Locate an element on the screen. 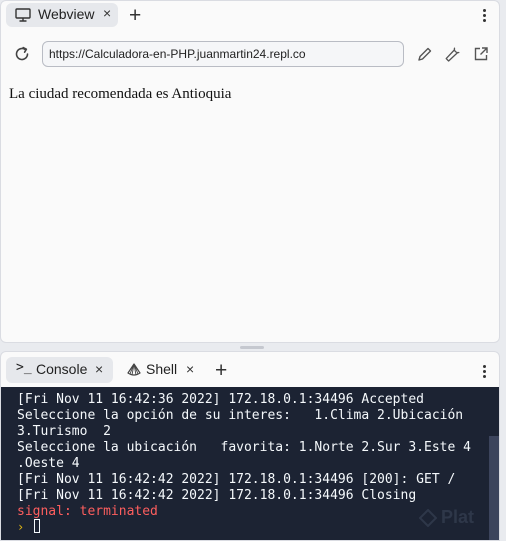 The image size is (506, 541). signal-terminated-line: signal: terminated is located at coordinates (87, 511).